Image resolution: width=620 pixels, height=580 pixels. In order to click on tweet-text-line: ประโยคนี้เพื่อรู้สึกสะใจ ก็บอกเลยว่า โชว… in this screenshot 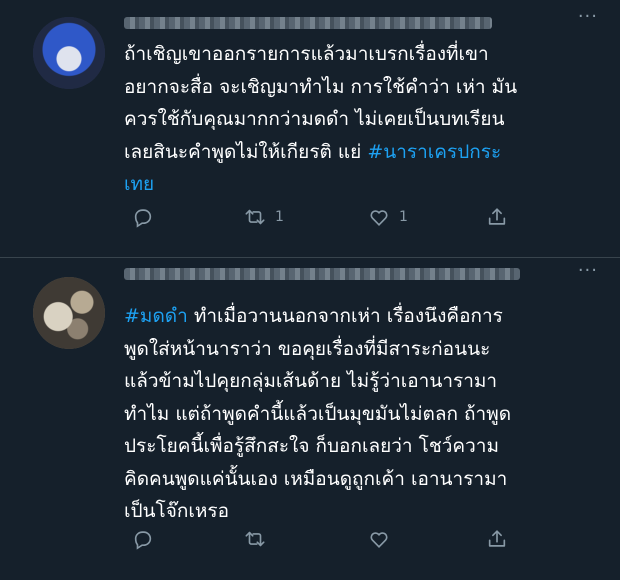, I will do `click(354, 446)`.